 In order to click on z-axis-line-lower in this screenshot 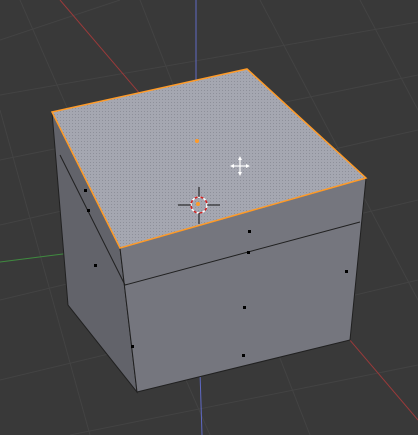, I will do `click(201, 403)`.